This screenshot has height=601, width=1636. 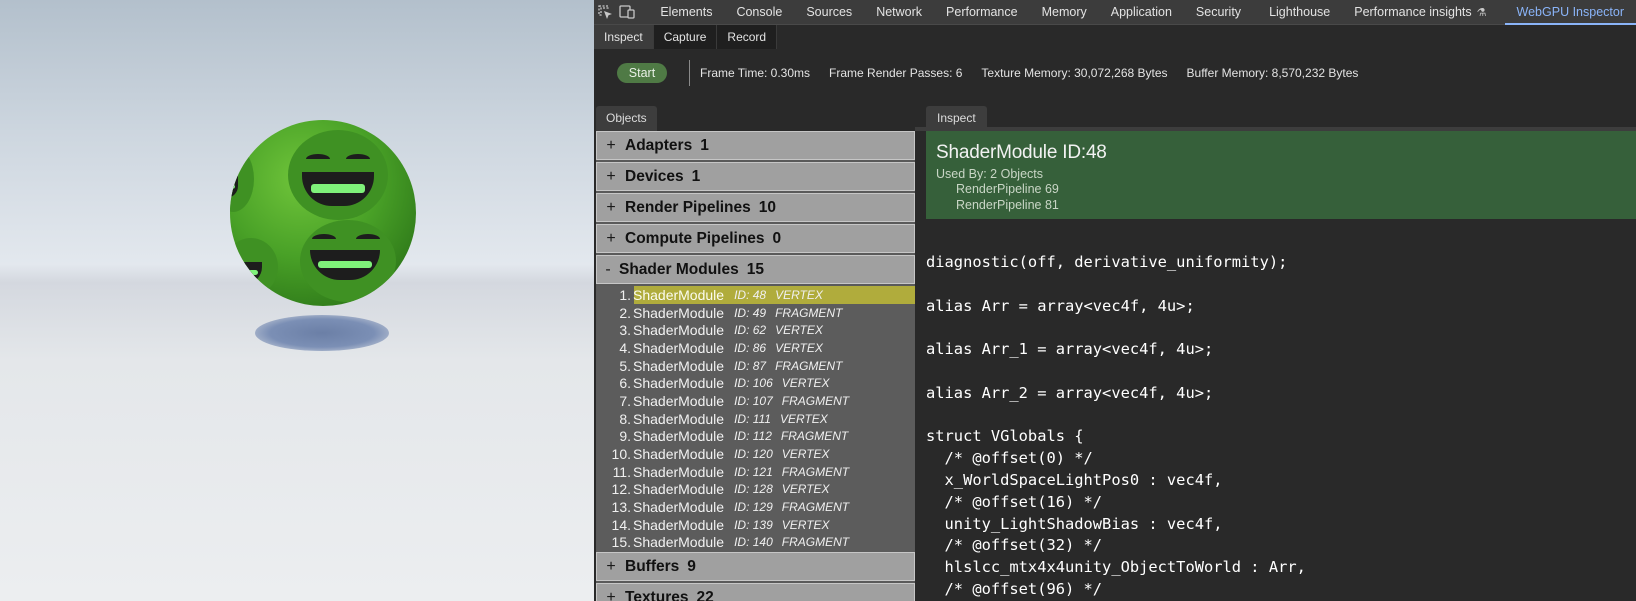 What do you see at coordinates (621, 524) in the screenshot?
I see `row-number: 14.` at bounding box center [621, 524].